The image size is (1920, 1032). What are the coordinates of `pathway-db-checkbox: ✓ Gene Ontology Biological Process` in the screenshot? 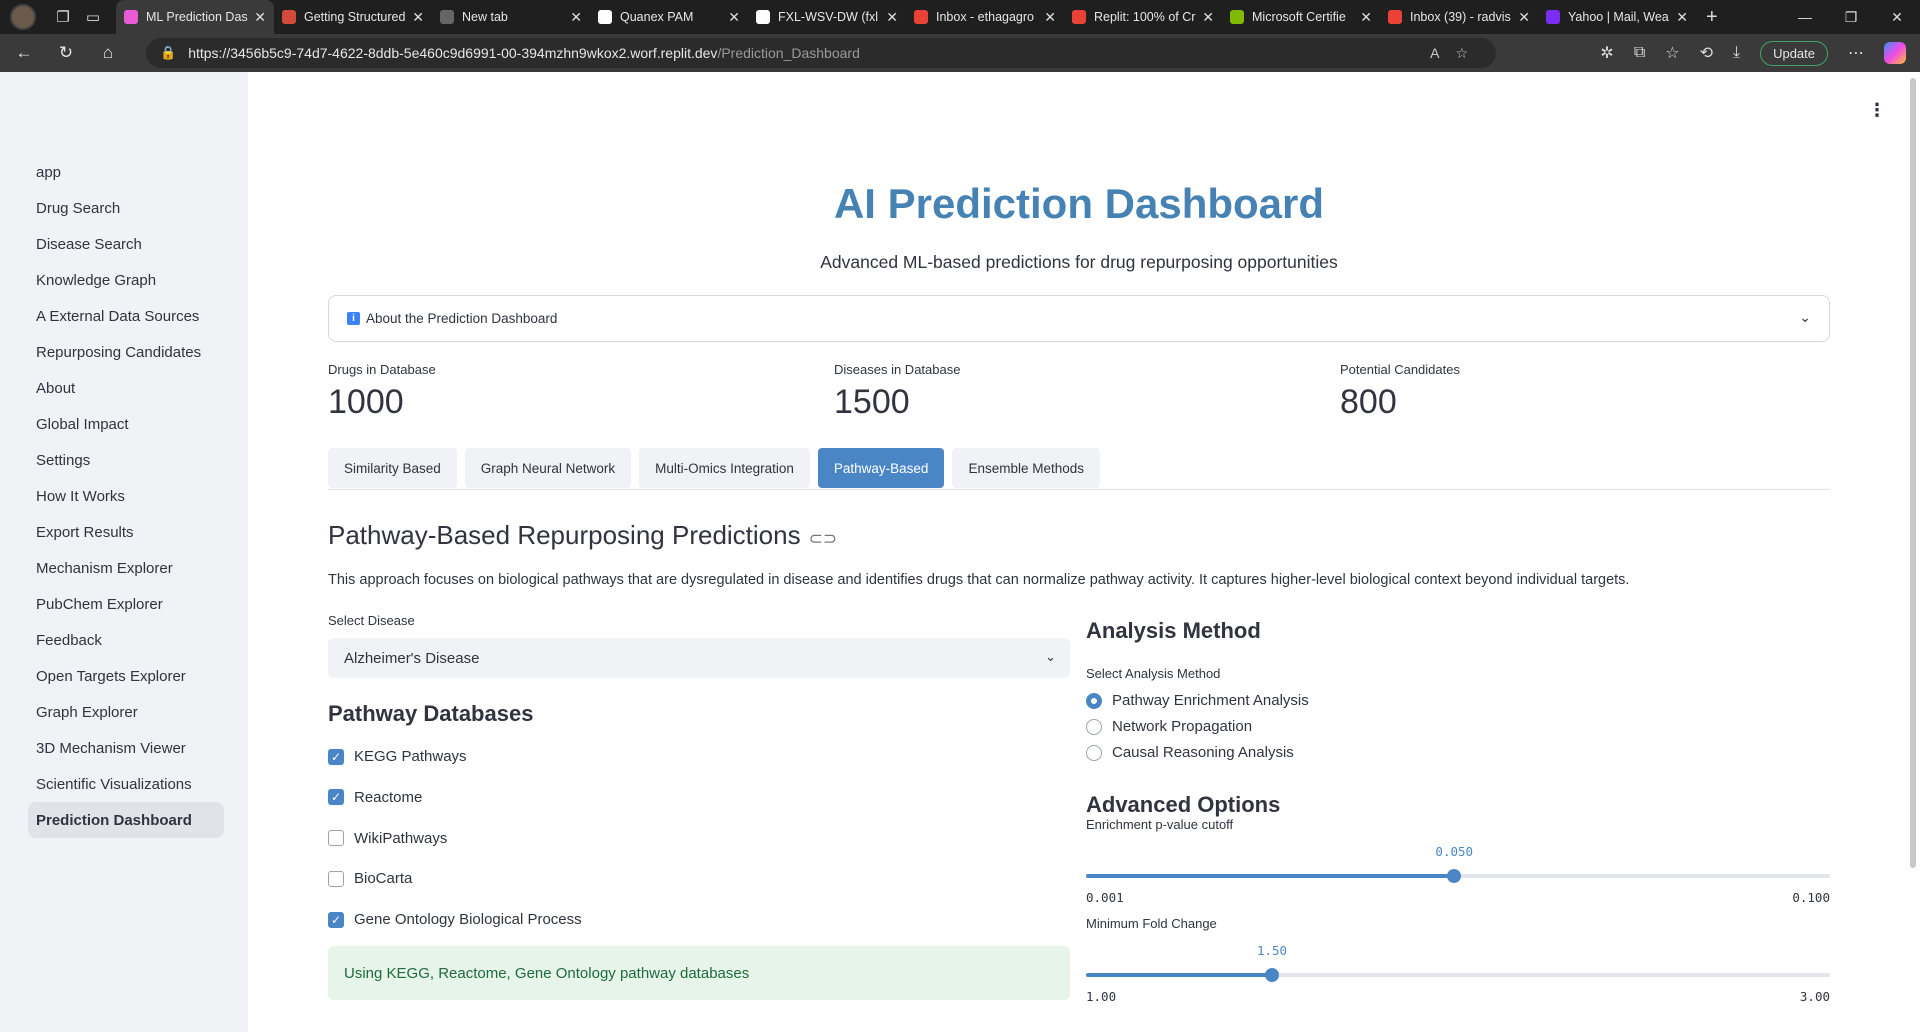 It's located at (455, 919).